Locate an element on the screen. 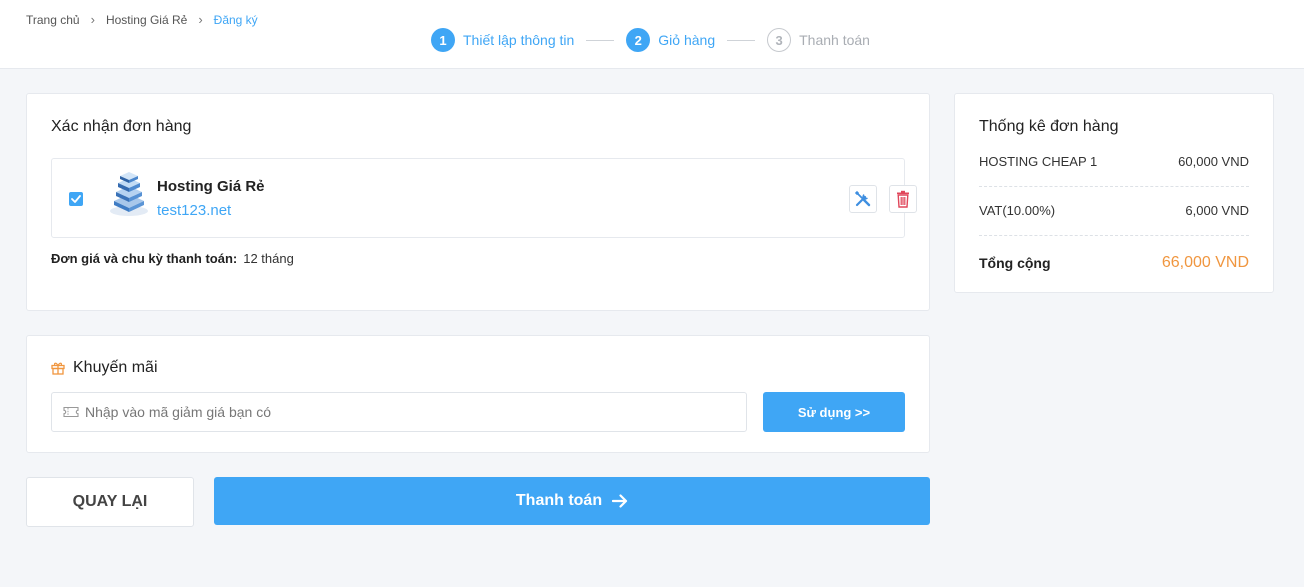 The image size is (1304, 587). configure-button is located at coordinates (863, 199).